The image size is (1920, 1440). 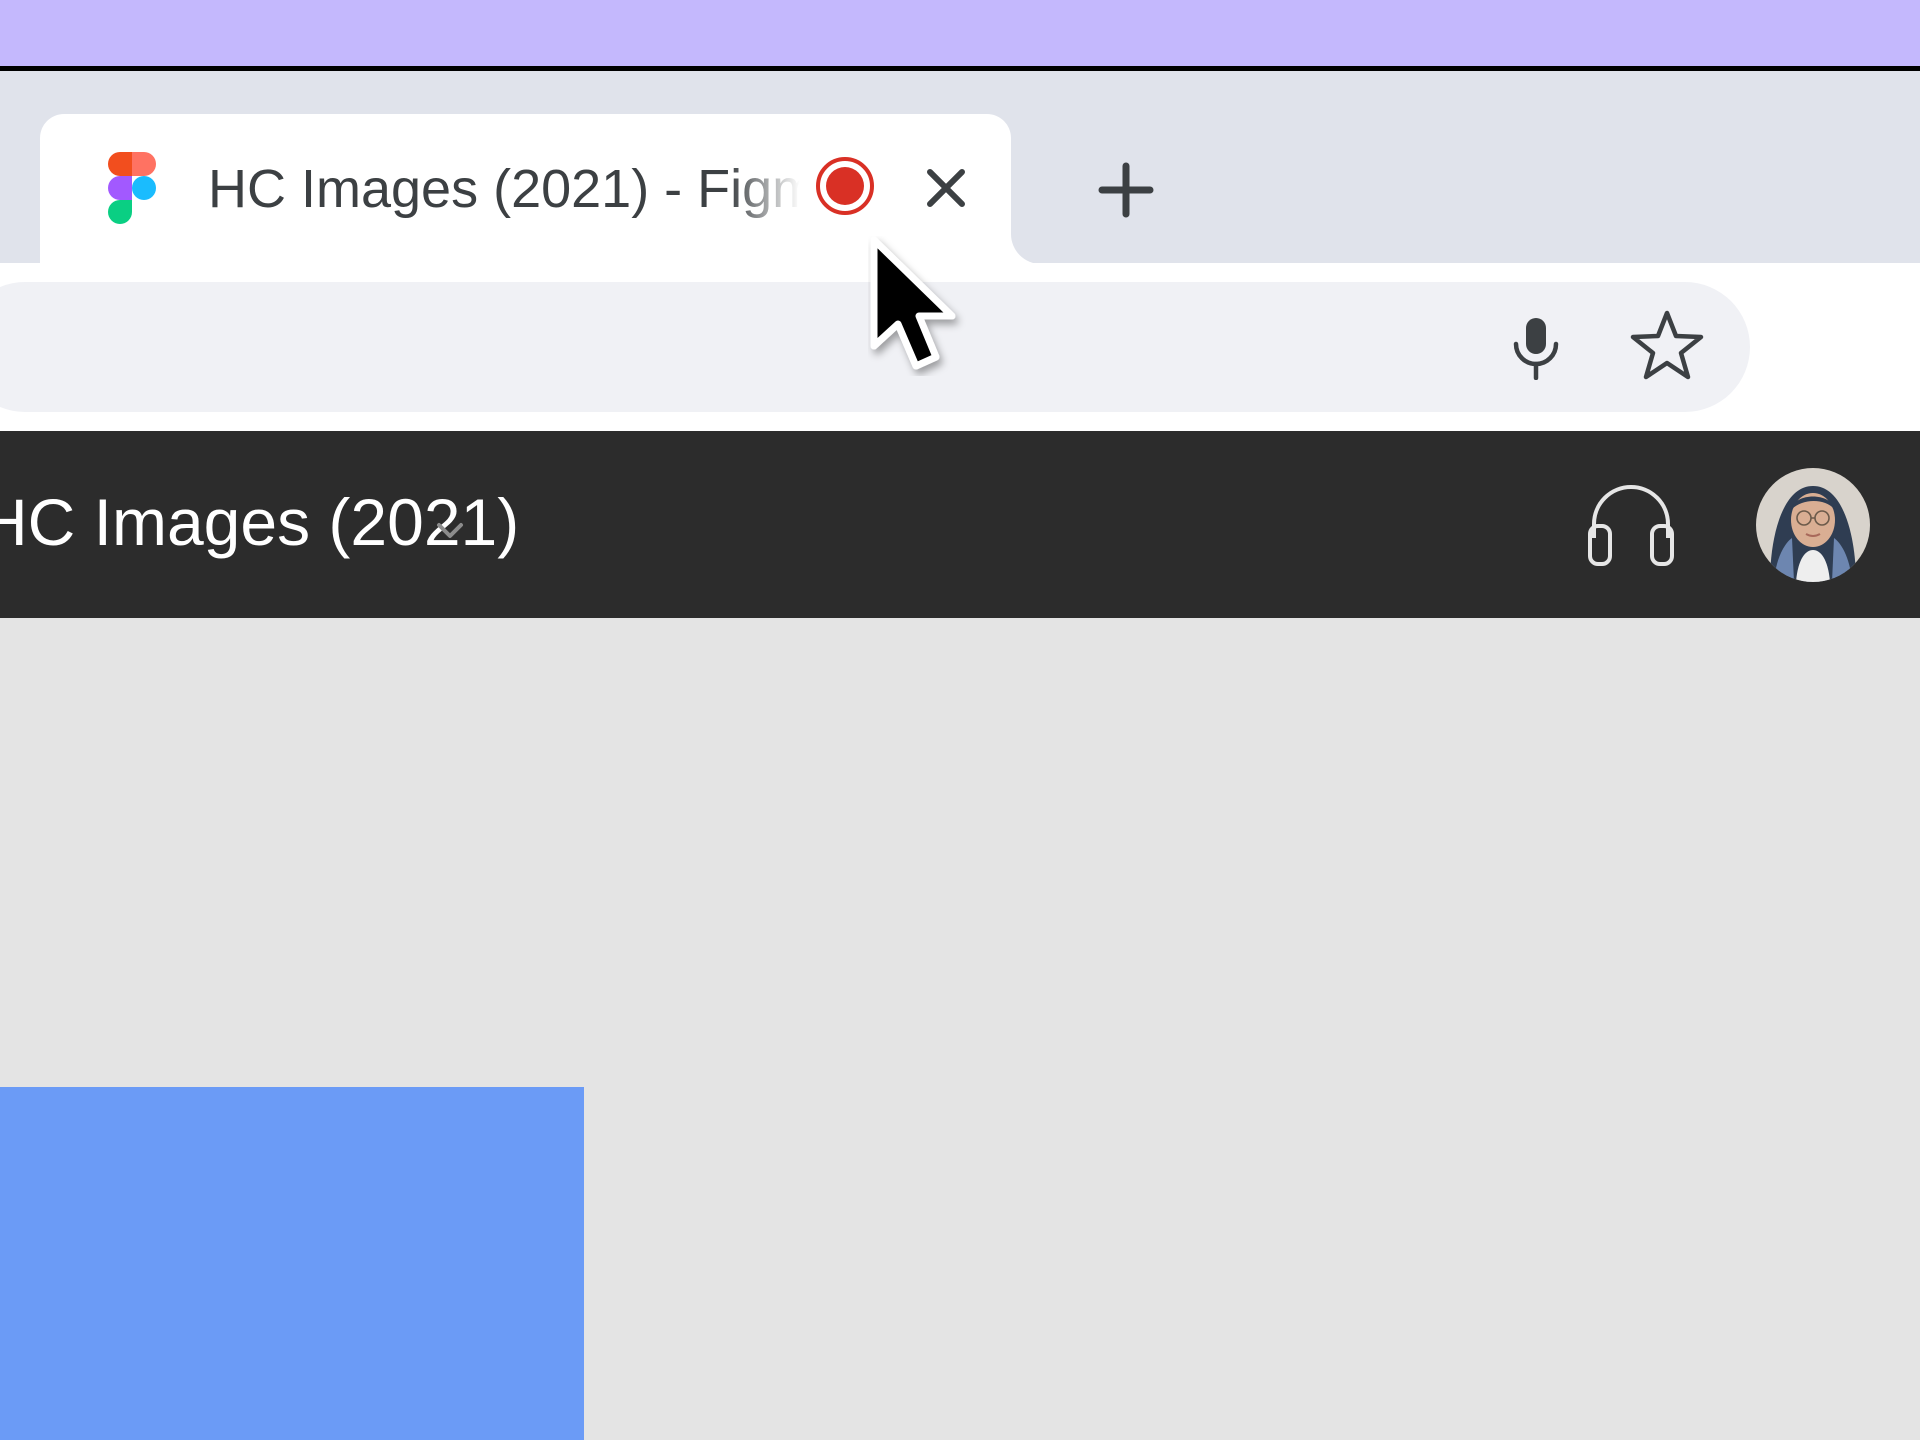 I want to click on chevron-down-icon, so click(x=450, y=530).